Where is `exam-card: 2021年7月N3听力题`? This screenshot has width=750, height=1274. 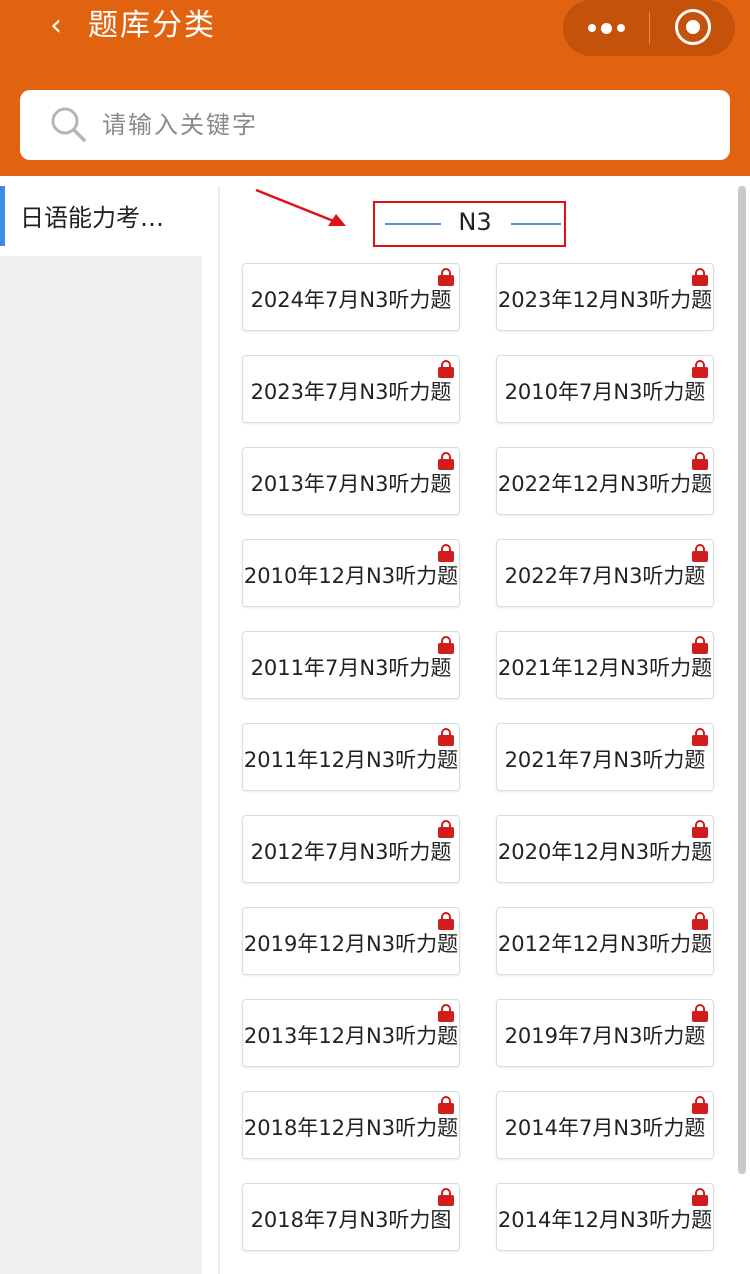
exam-card: 2021年7月N3听力题 is located at coordinates (605, 757).